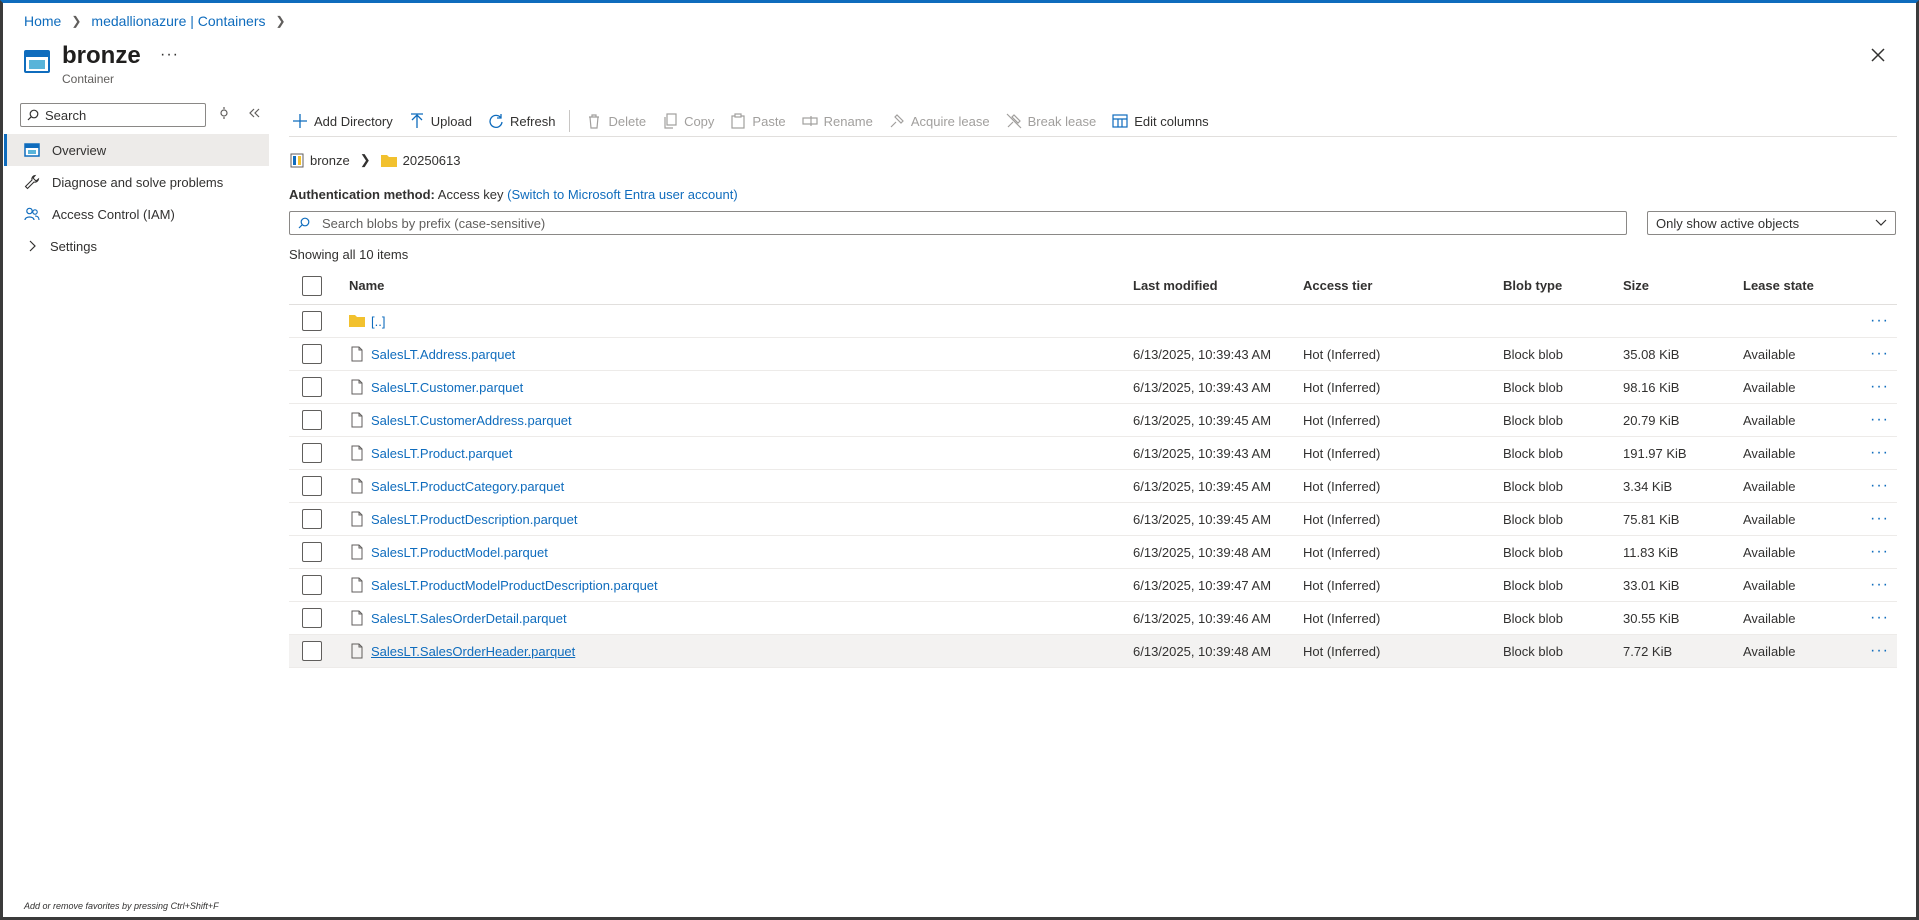  I want to click on blob-name-link: SalesLT.SalesOrderHeader.parquet, so click(473, 651).